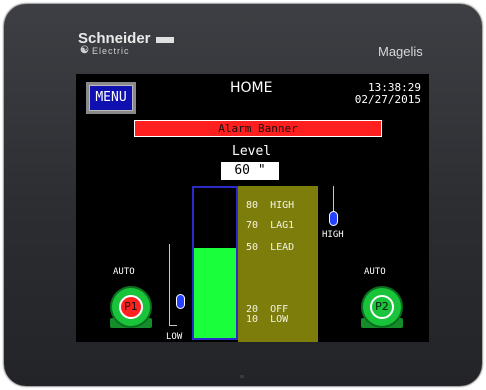 This screenshot has height=390, width=486. What do you see at coordinates (387, 99) in the screenshot?
I see `clock-date: 02/27/2015` at bounding box center [387, 99].